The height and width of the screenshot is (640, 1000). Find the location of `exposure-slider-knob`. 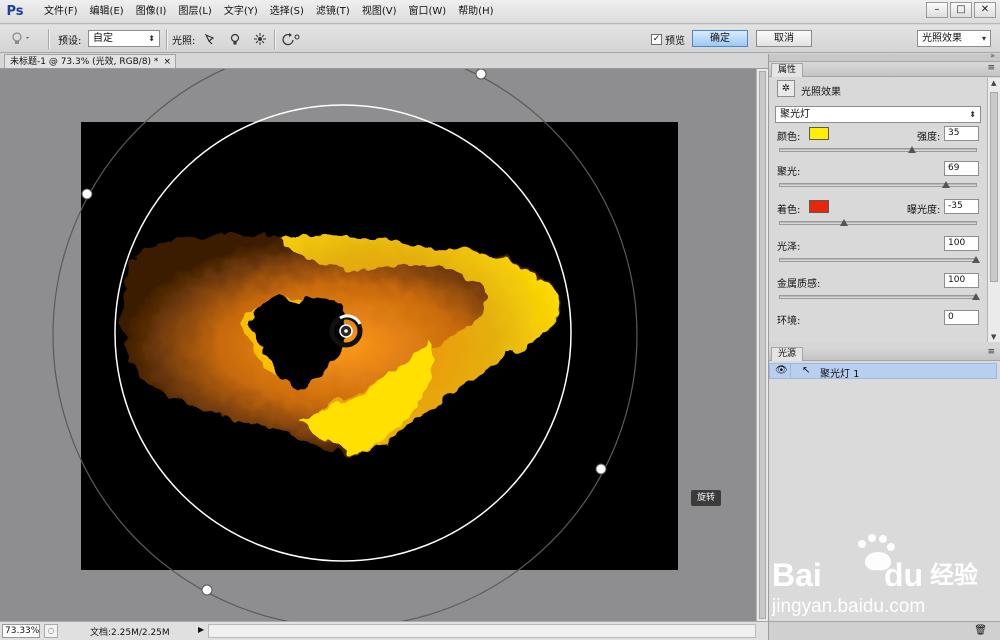

exposure-slider-knob is located at coordinates (844, 222).